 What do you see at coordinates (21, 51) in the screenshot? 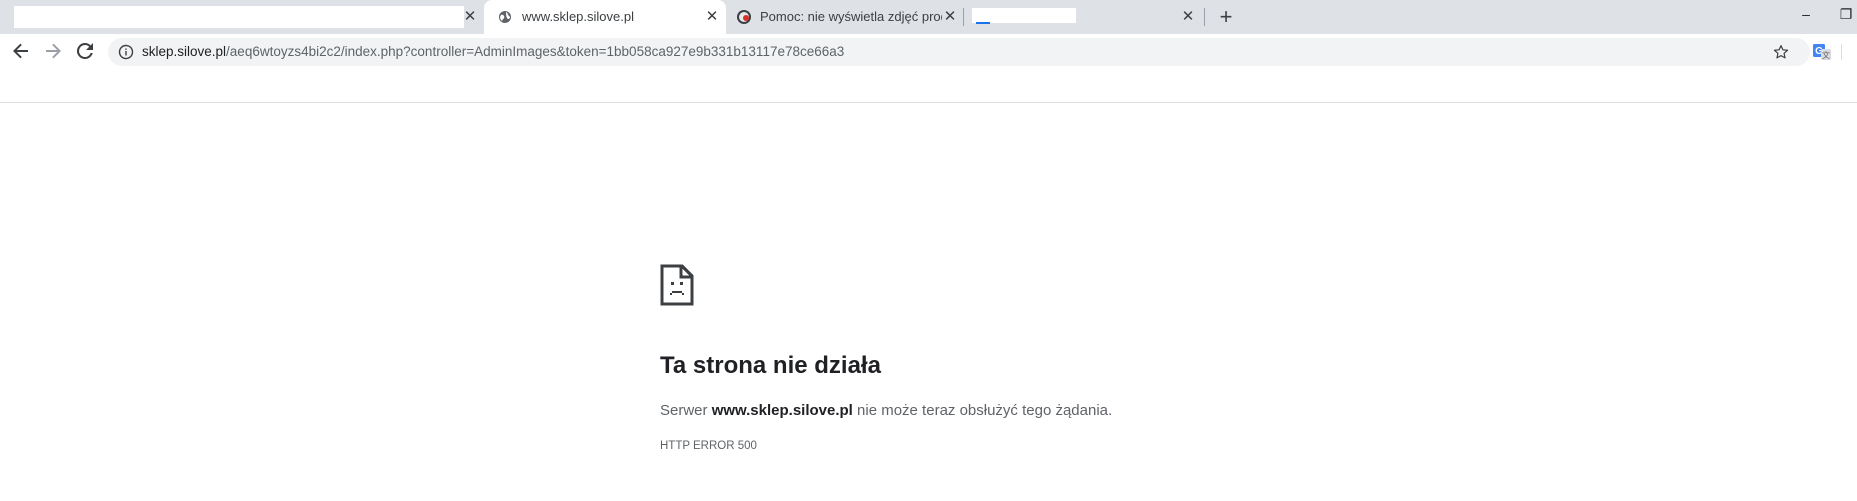
I see `back-arrow-icon` at bounding box center [21, 51].